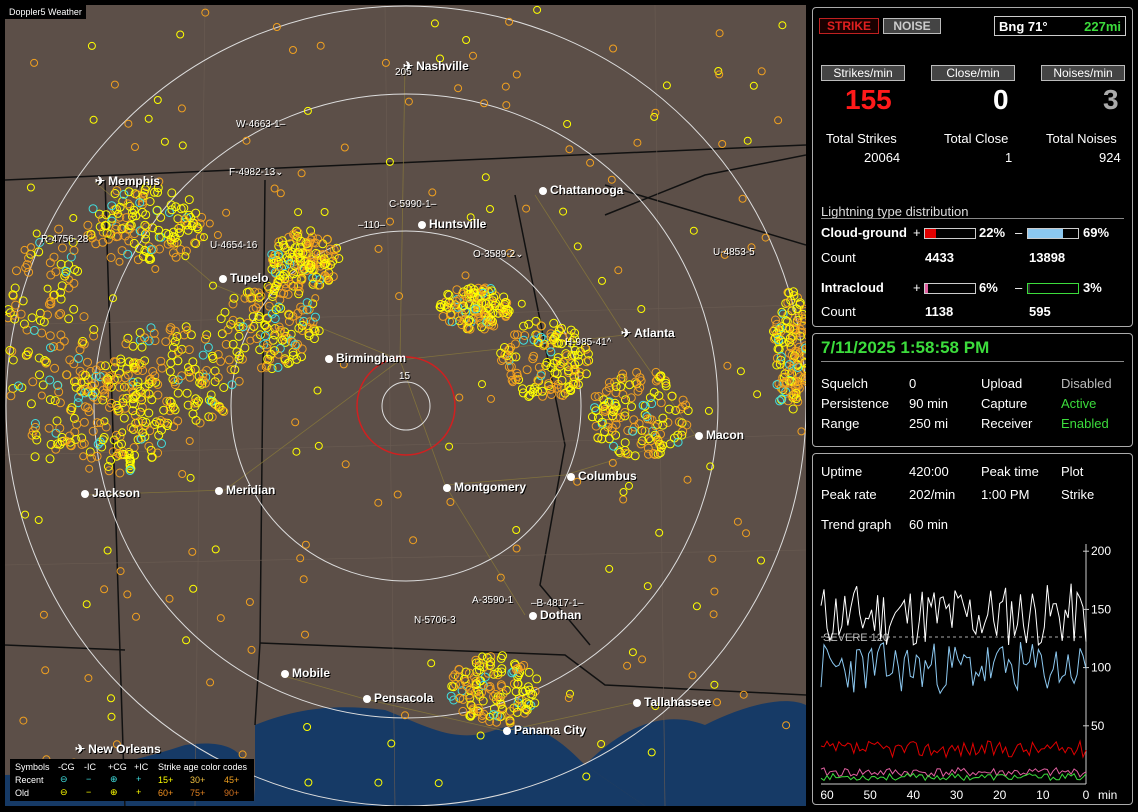 The image size is (1138, 812). Describe the element at coordinates (1077, 494) in the screenshot. I see `plot-value: Strike` at that location.